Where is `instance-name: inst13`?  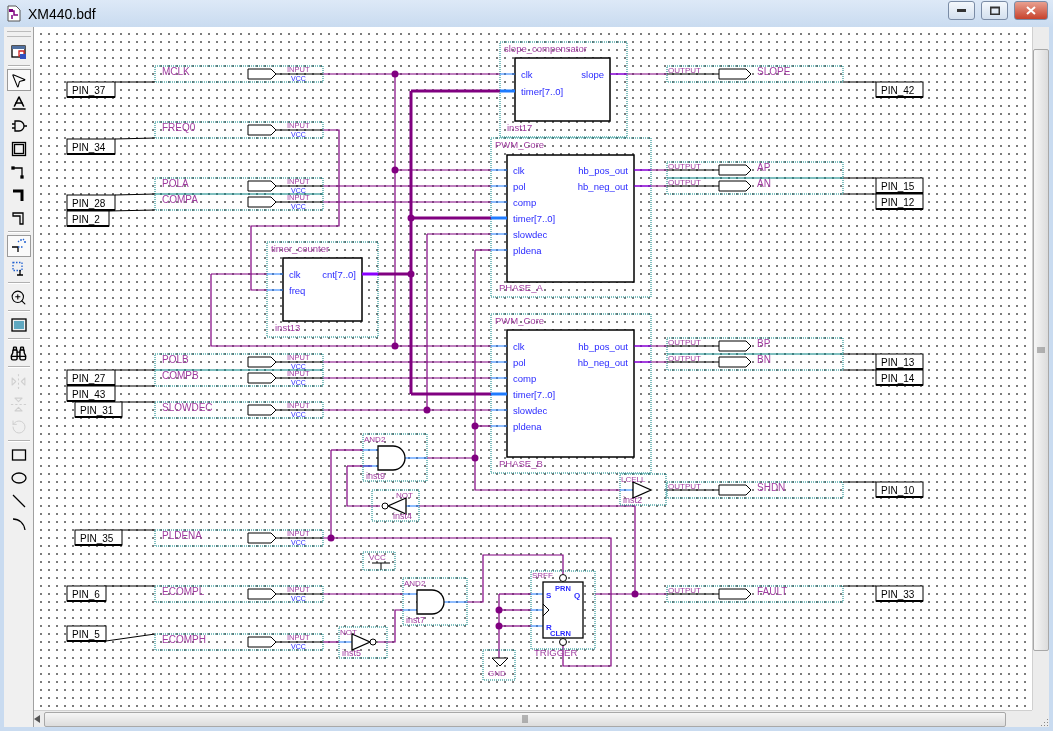
instance-name: inst13 is located at coordinates (288, 327).